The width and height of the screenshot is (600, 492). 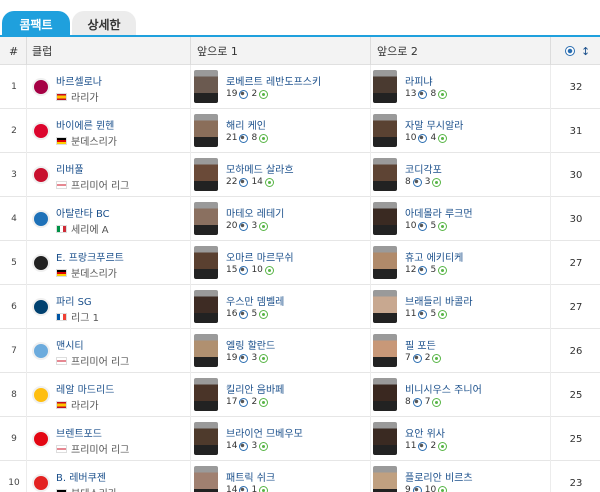 I want to click on player-name-link: 엘링 할란드, so click(x=250, y=344).